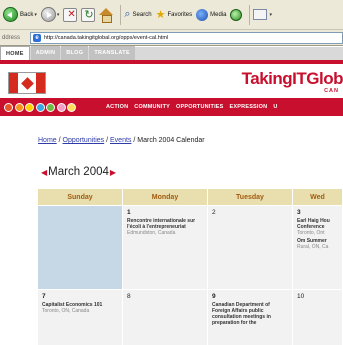 Image resolution: width=343 pixels, height=345 pixels. Describe the element at coordinates (151, 233) in the screenshot. I see `event-location: Edmundston, Canada` at that location.